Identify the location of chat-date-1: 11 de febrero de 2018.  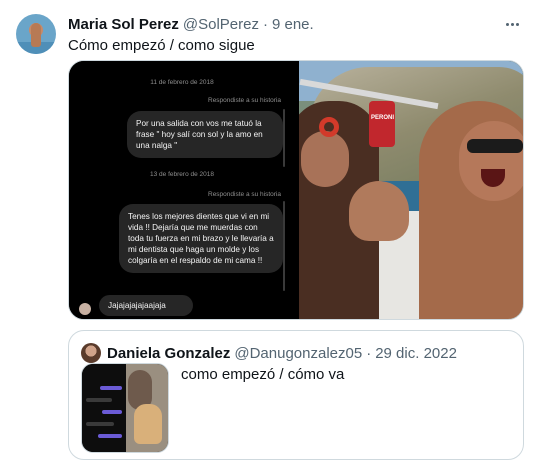
(182, 82).